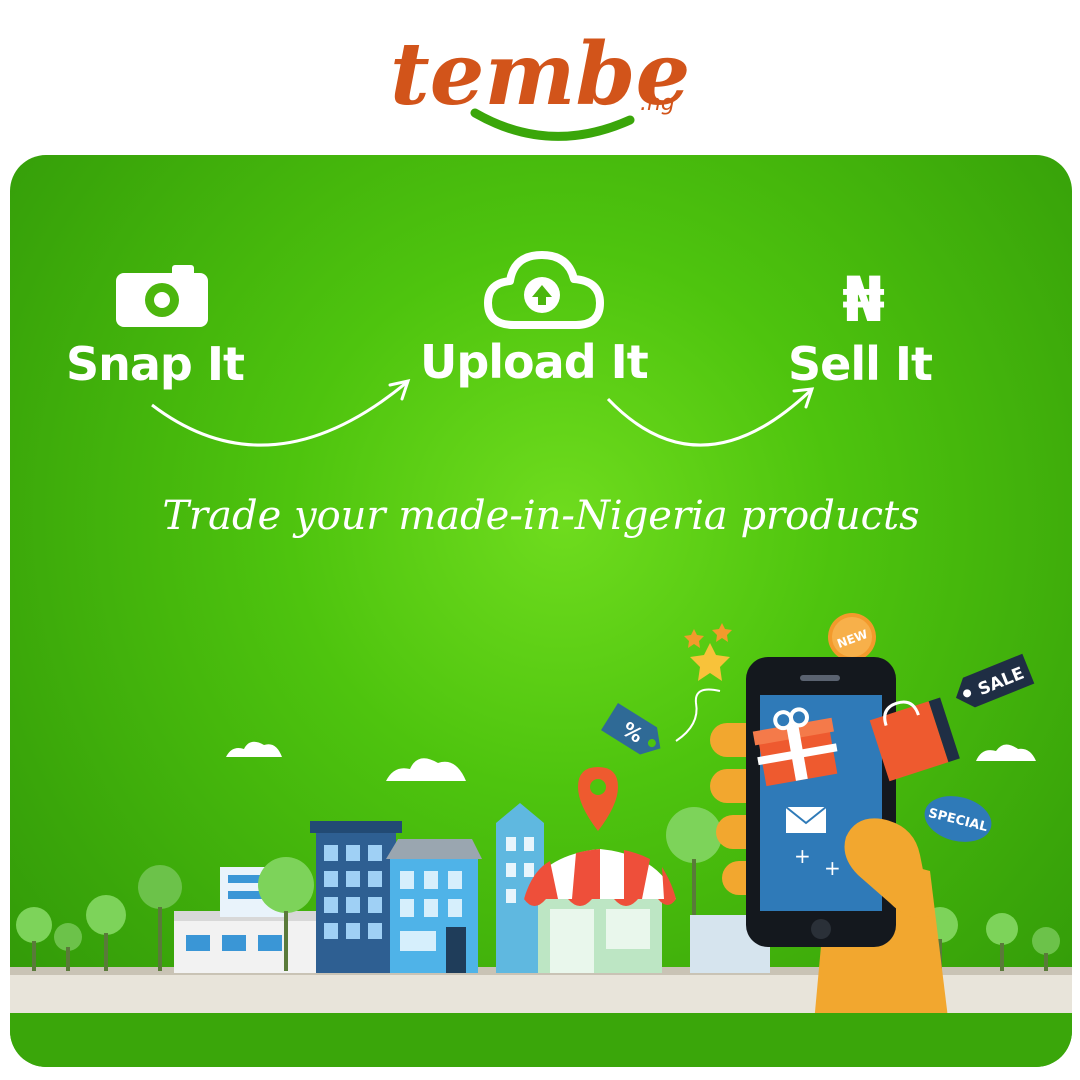  What do you see at coordinates (600, 911) in the screenshot?
I see `shop-storefront` at bounding box center [600, 911].